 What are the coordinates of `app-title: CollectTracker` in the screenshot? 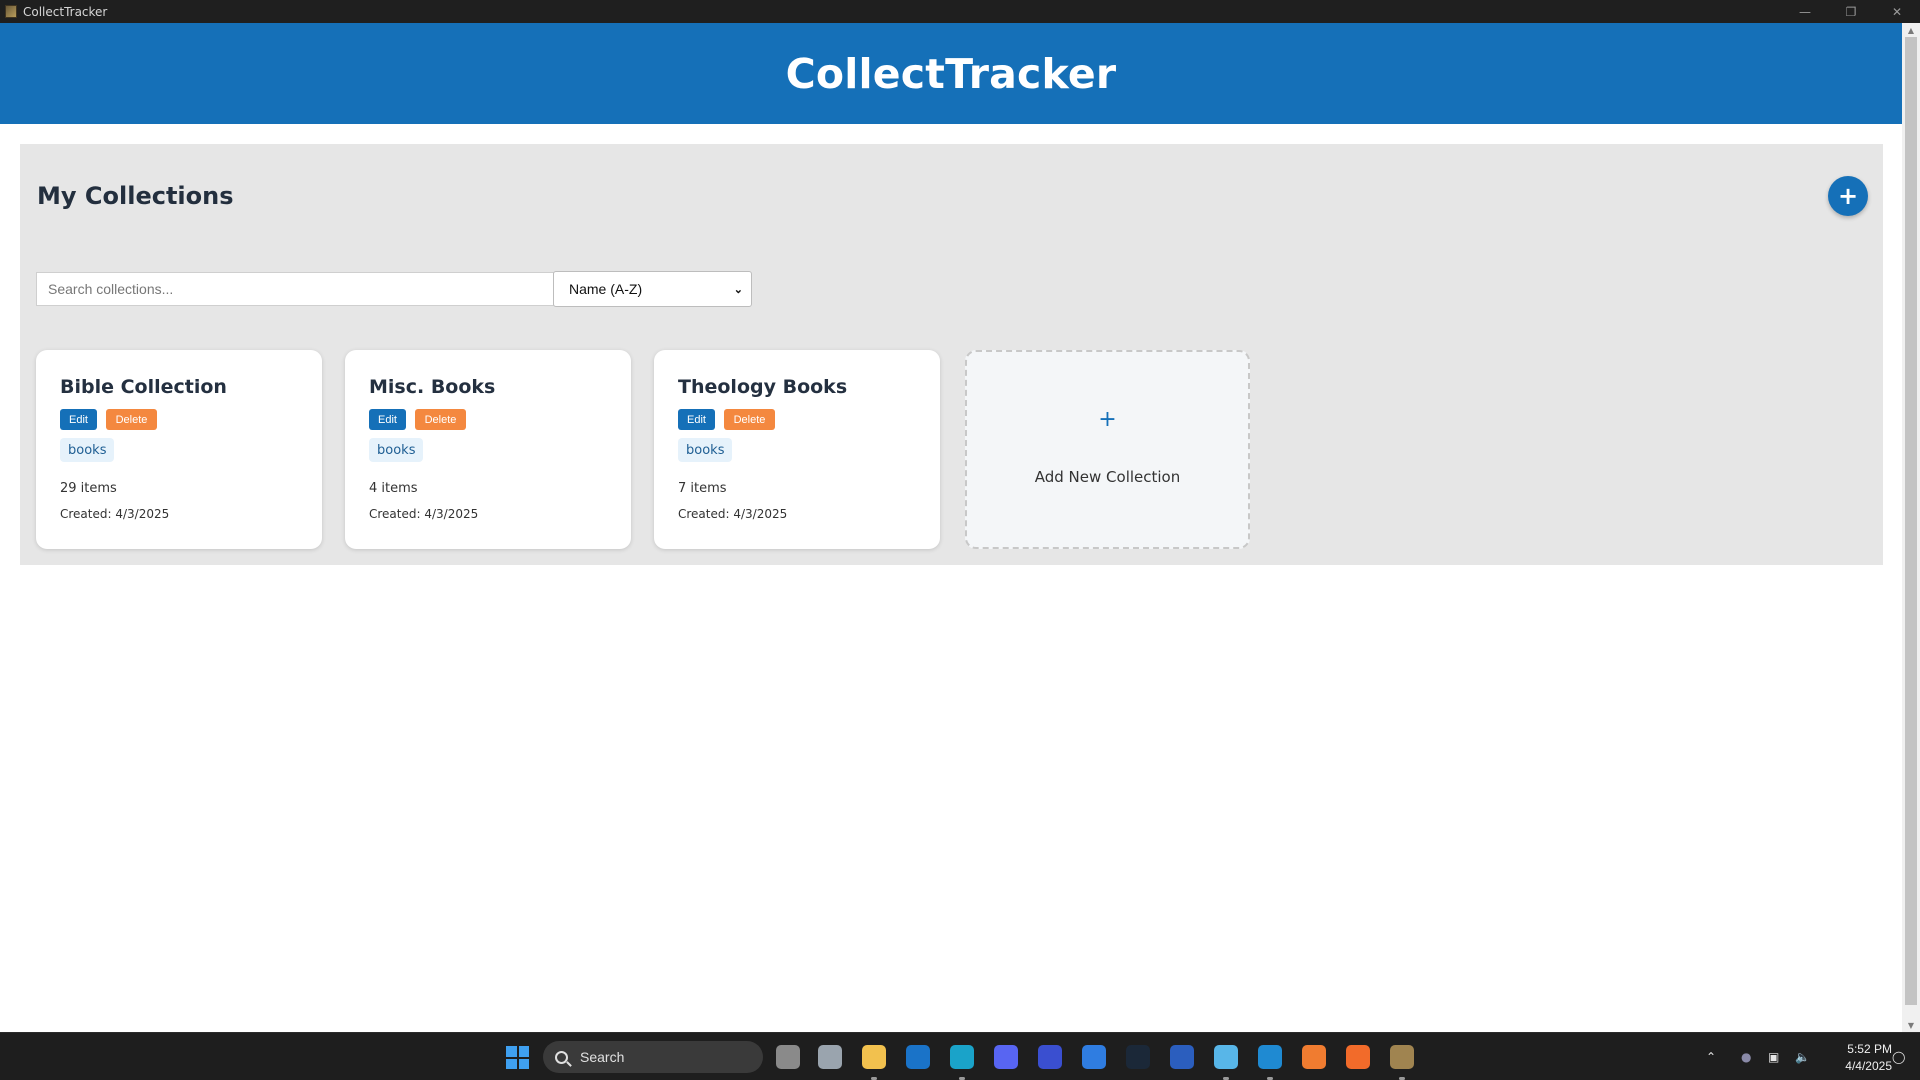 It's located at (951, 73).